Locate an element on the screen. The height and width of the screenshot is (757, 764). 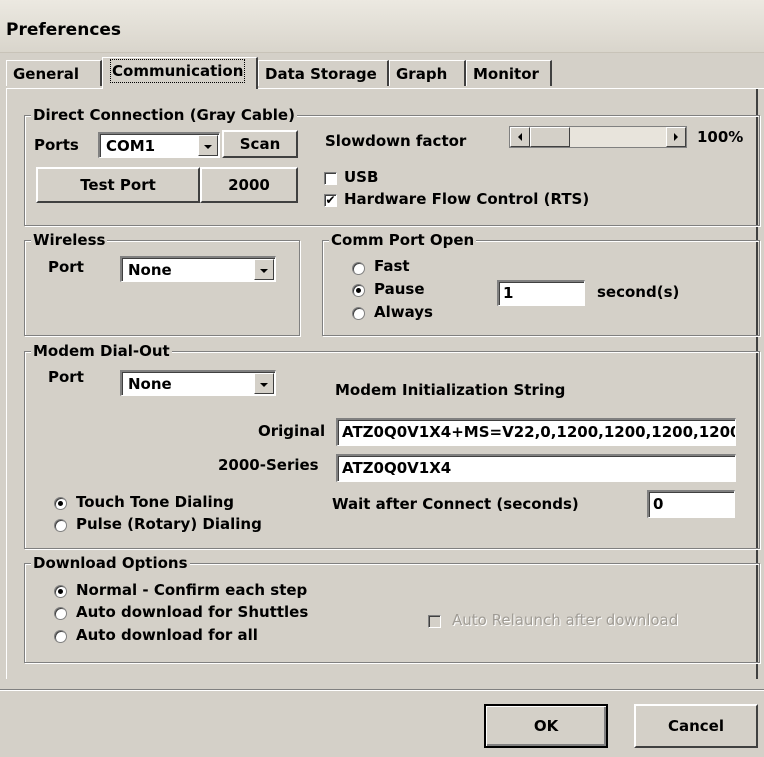
usb-checkbox is located at coordinates (330, 178).